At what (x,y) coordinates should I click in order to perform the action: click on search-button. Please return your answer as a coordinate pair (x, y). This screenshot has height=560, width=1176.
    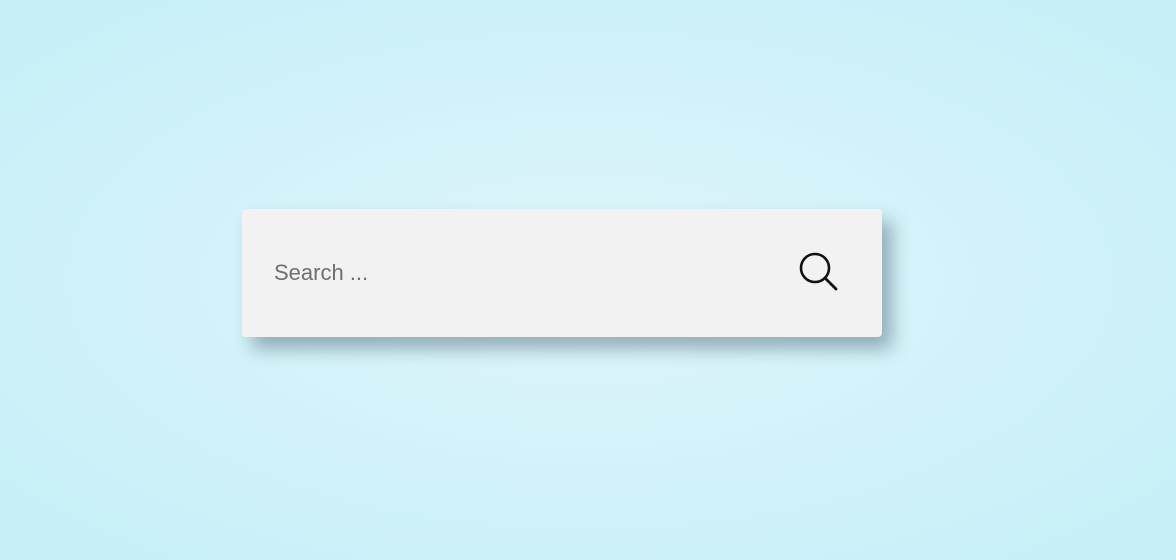
    Looking at the image, I should click on (832, 273).